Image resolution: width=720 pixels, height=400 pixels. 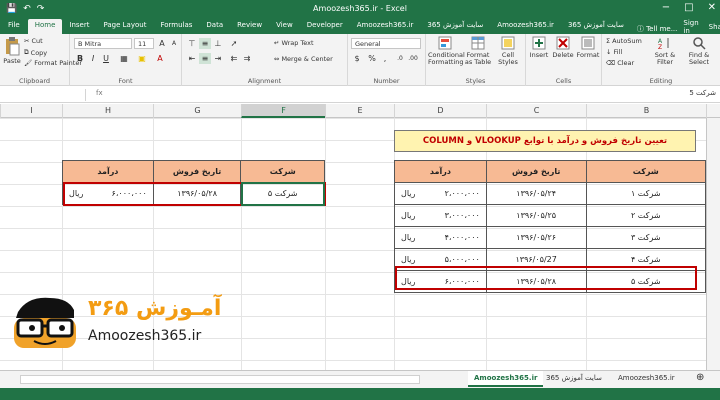 I want to click on close-button: ✕, so click(x=712, y=7).